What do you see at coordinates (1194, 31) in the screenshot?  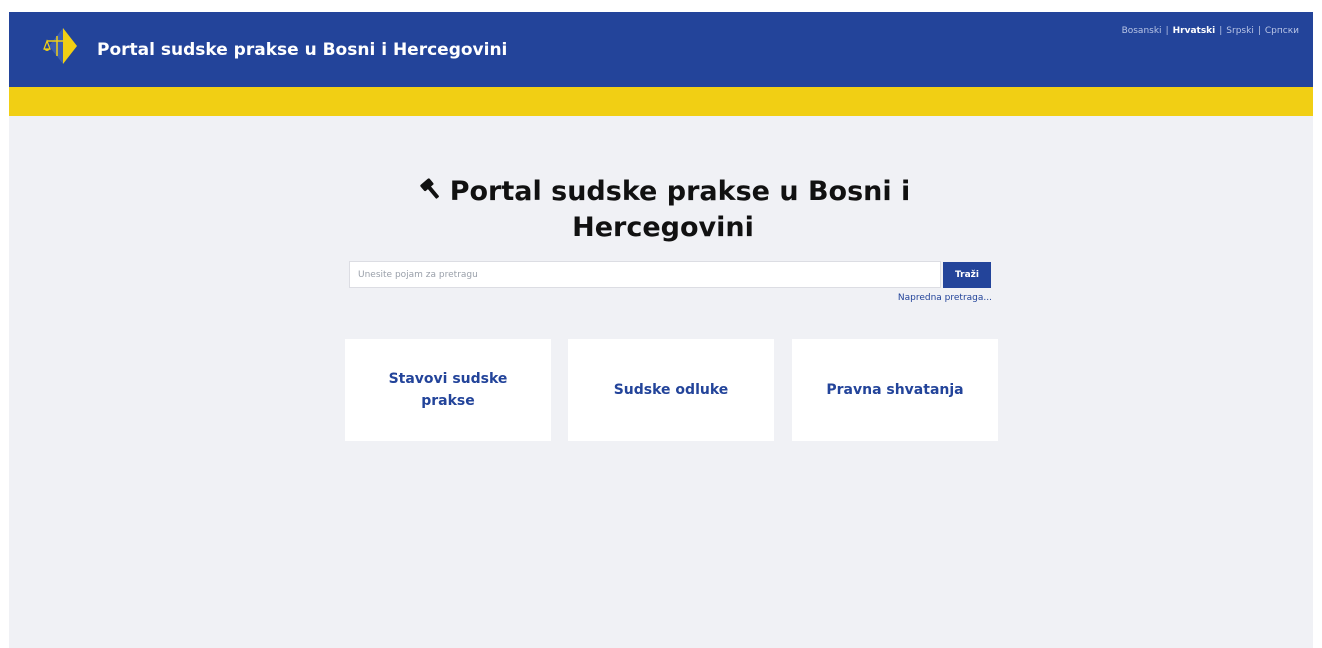 I see `lang-hrvatski: Hrvatski` at bounding box center [1194, 31].